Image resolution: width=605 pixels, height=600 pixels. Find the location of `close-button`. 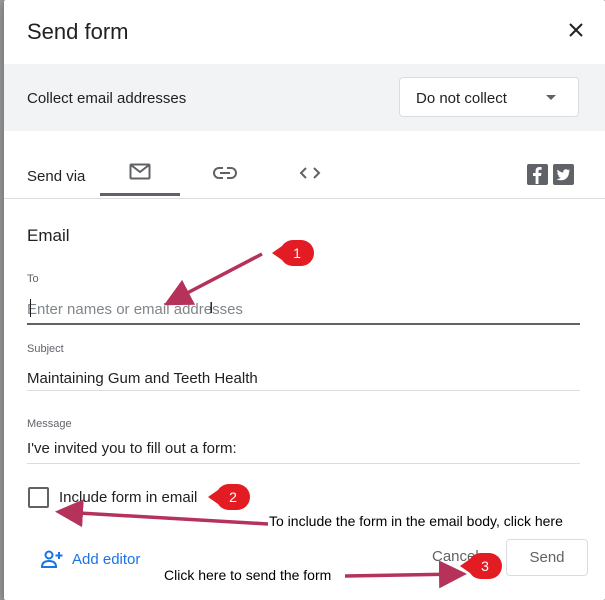

close-button is located at coordinates (576, 30).